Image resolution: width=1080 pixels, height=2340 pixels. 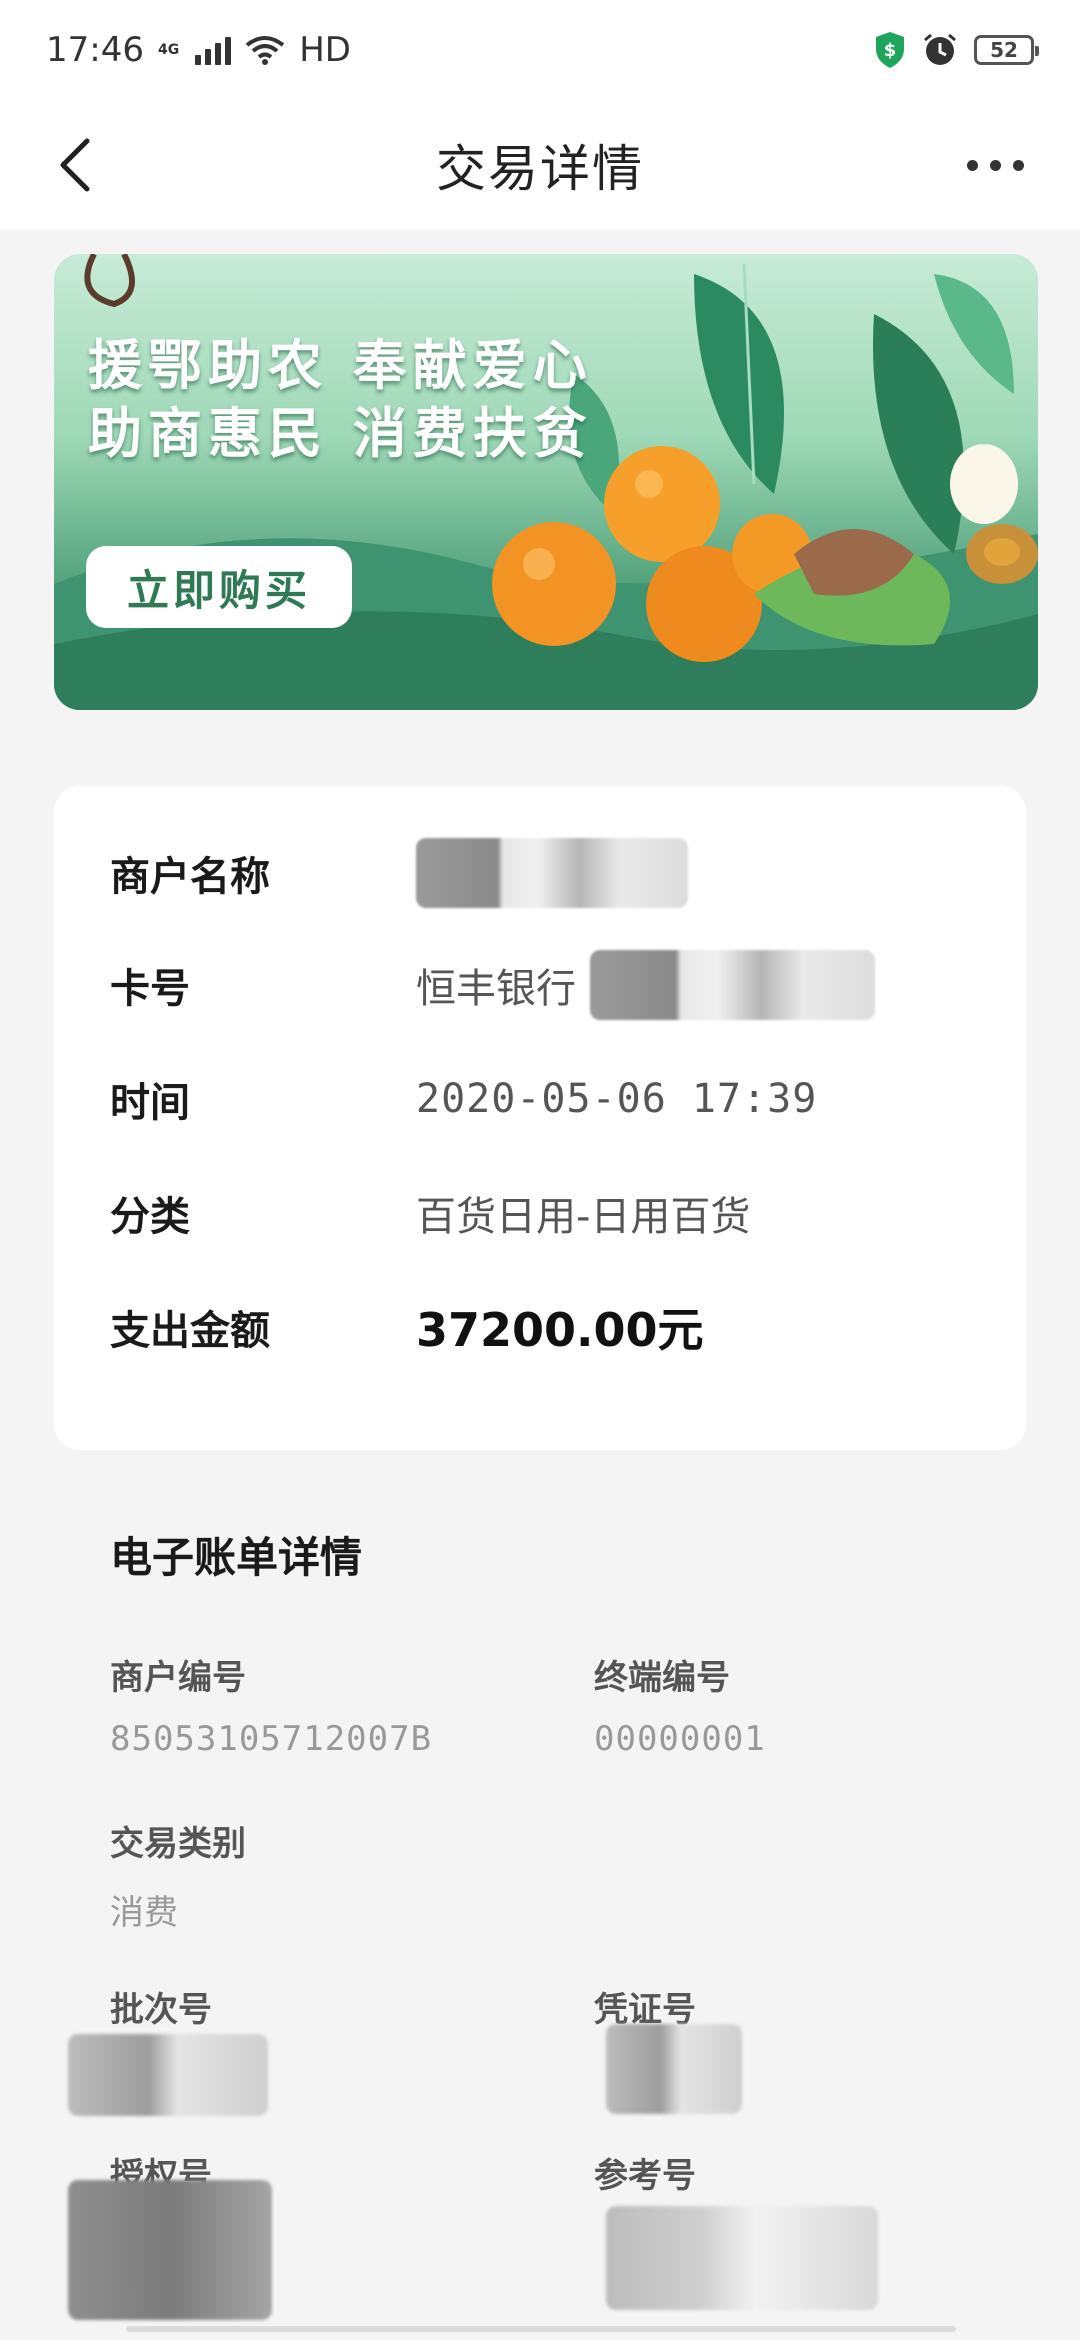 What do you see at coordinates (732, 985) in the screenshot?
I see `redacted-card-number` at bounding box center [732, 985].